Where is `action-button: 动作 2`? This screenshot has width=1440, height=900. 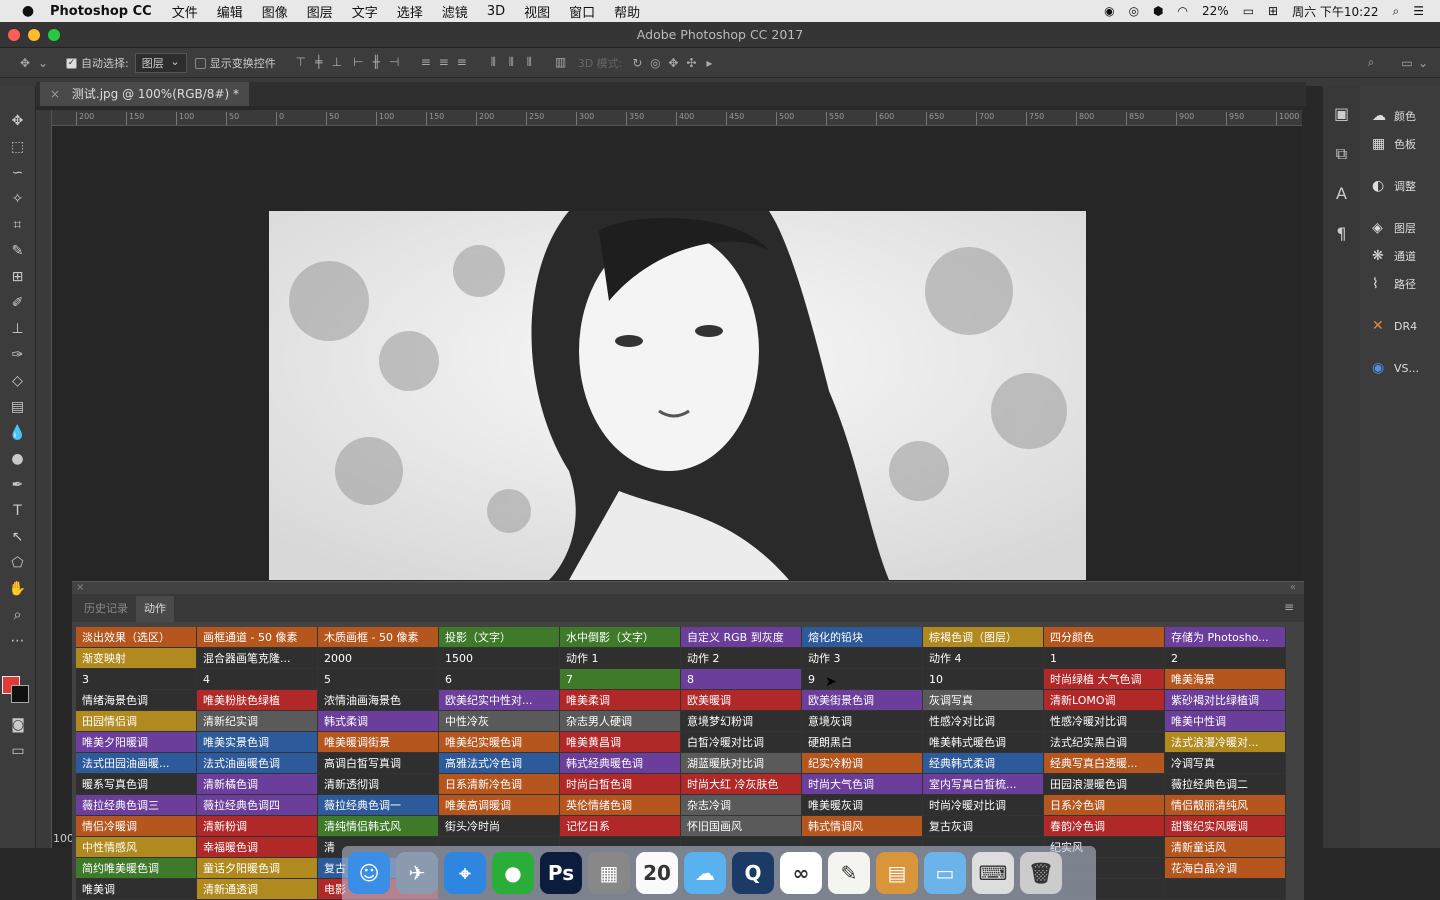
action-button: 动作 2 is located at coordinates (741, 658).